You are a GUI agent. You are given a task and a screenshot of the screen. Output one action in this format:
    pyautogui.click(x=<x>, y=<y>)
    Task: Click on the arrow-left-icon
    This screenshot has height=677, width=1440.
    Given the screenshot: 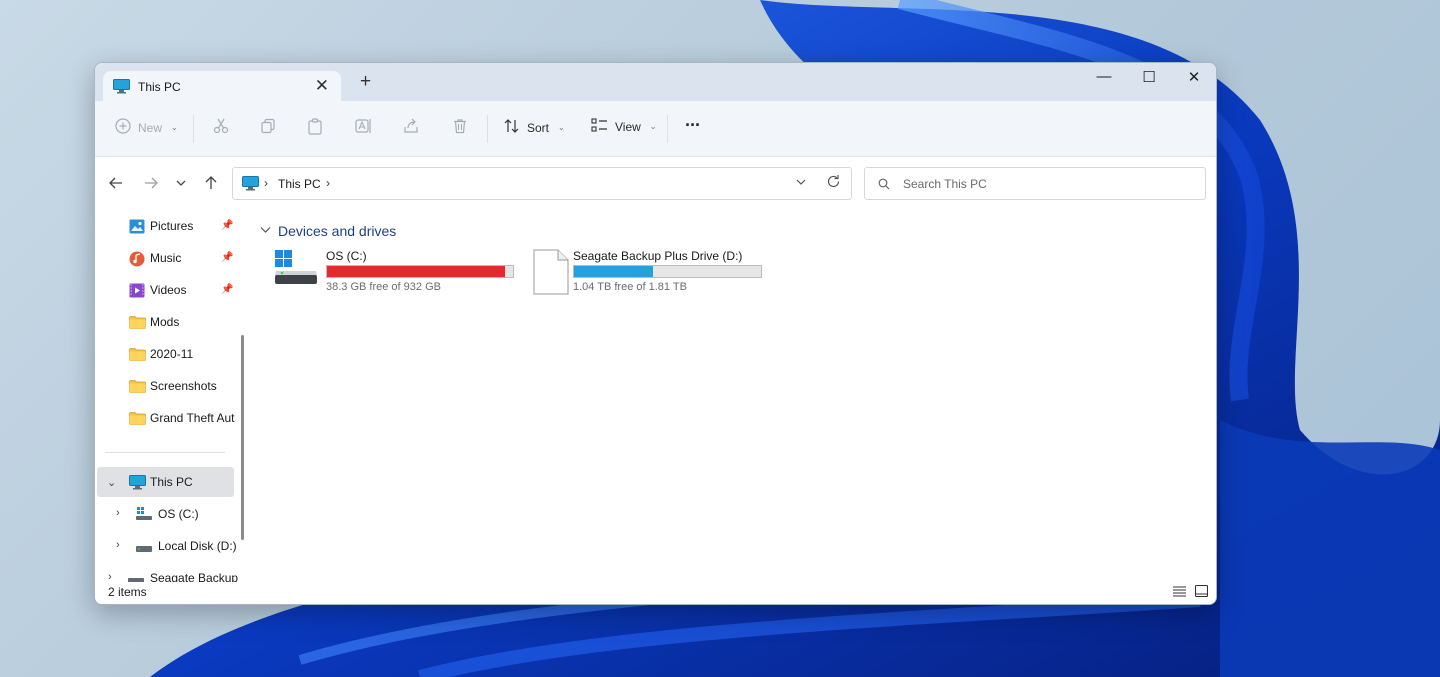 What is the action you would take?
    pyautogui.click(x=115, y=183)
    